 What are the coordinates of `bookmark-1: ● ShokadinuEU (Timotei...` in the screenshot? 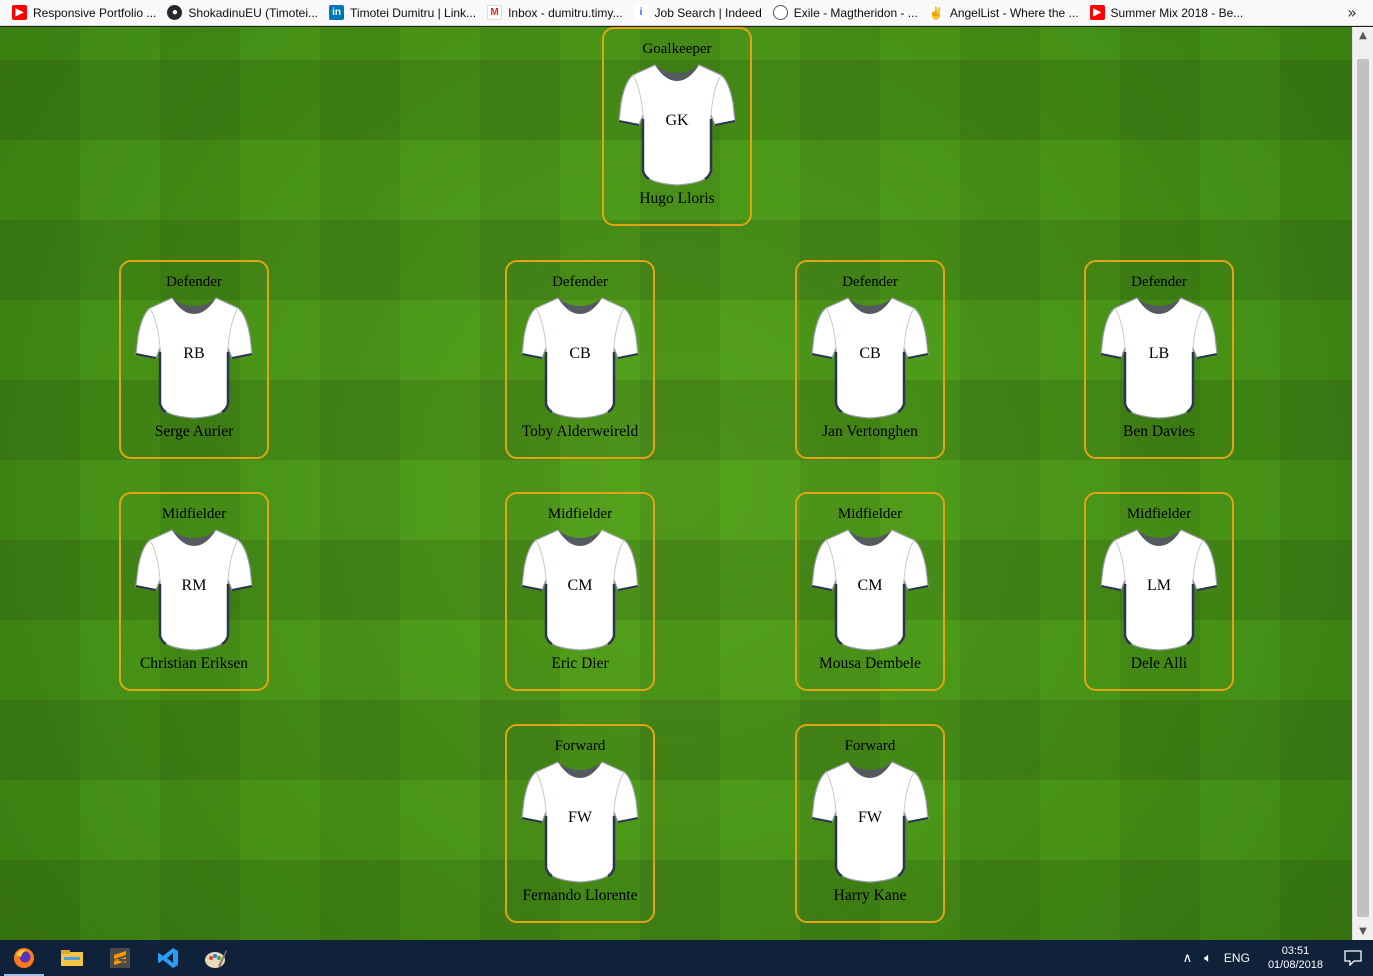 It's located at (242, 12).